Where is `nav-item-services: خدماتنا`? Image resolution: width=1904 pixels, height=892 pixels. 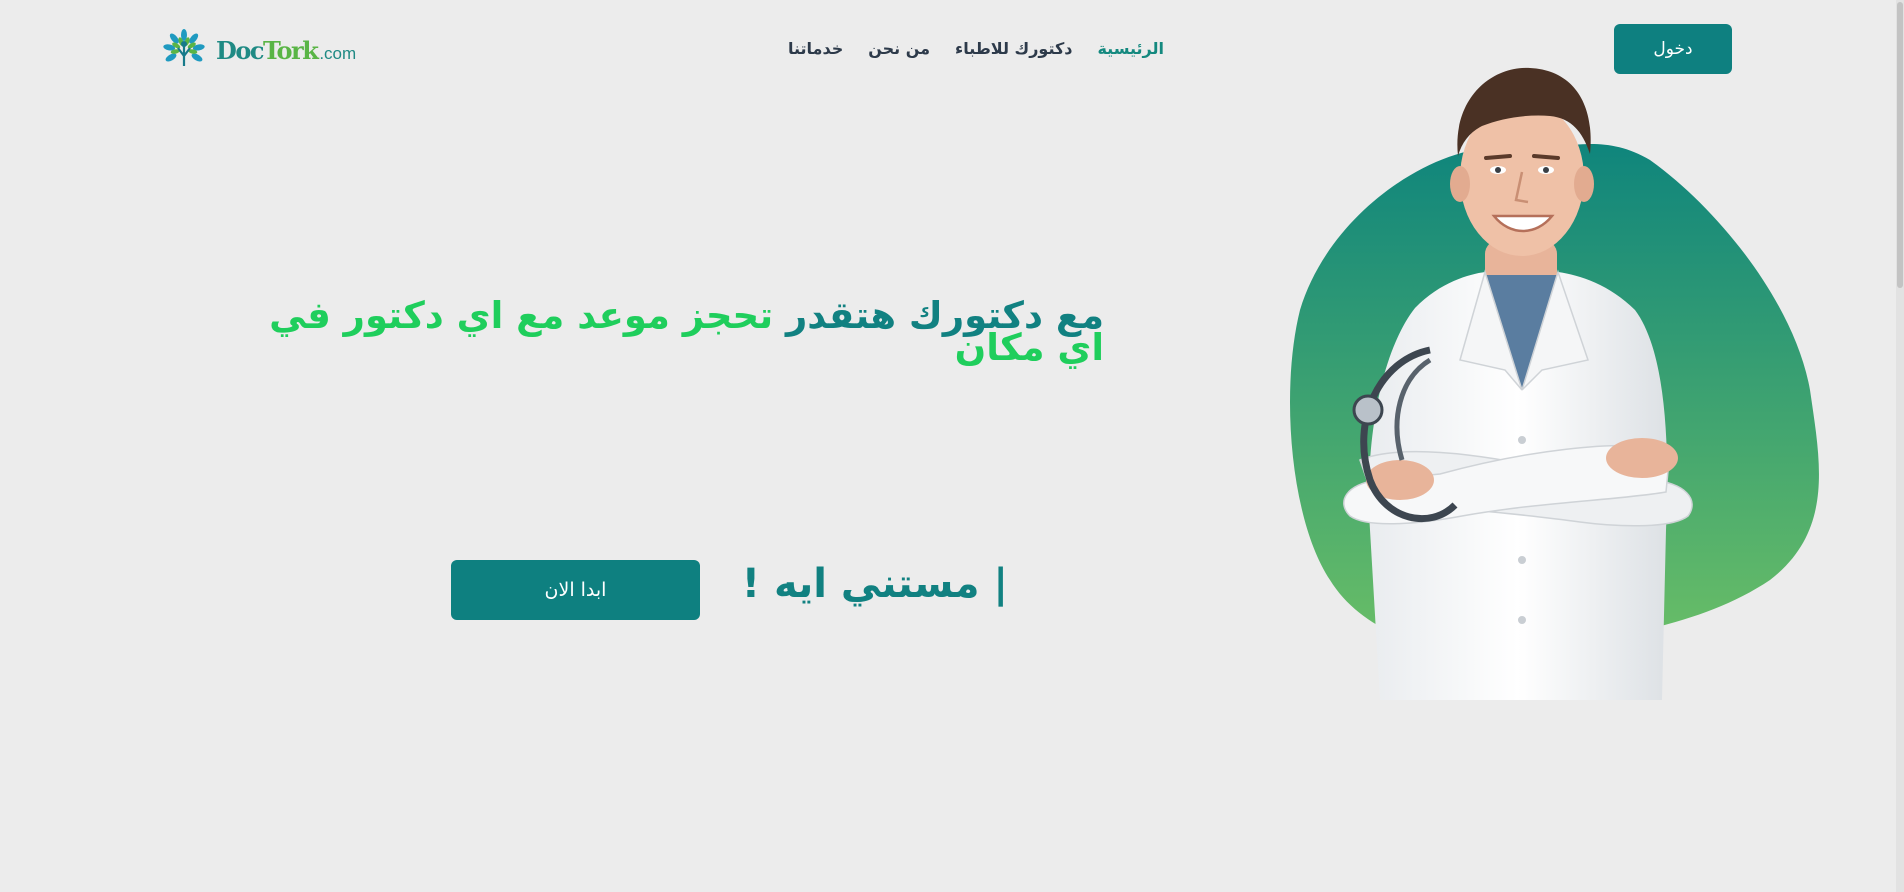 nav-item-services: خدماتنا is located at coordinates (815, 48).